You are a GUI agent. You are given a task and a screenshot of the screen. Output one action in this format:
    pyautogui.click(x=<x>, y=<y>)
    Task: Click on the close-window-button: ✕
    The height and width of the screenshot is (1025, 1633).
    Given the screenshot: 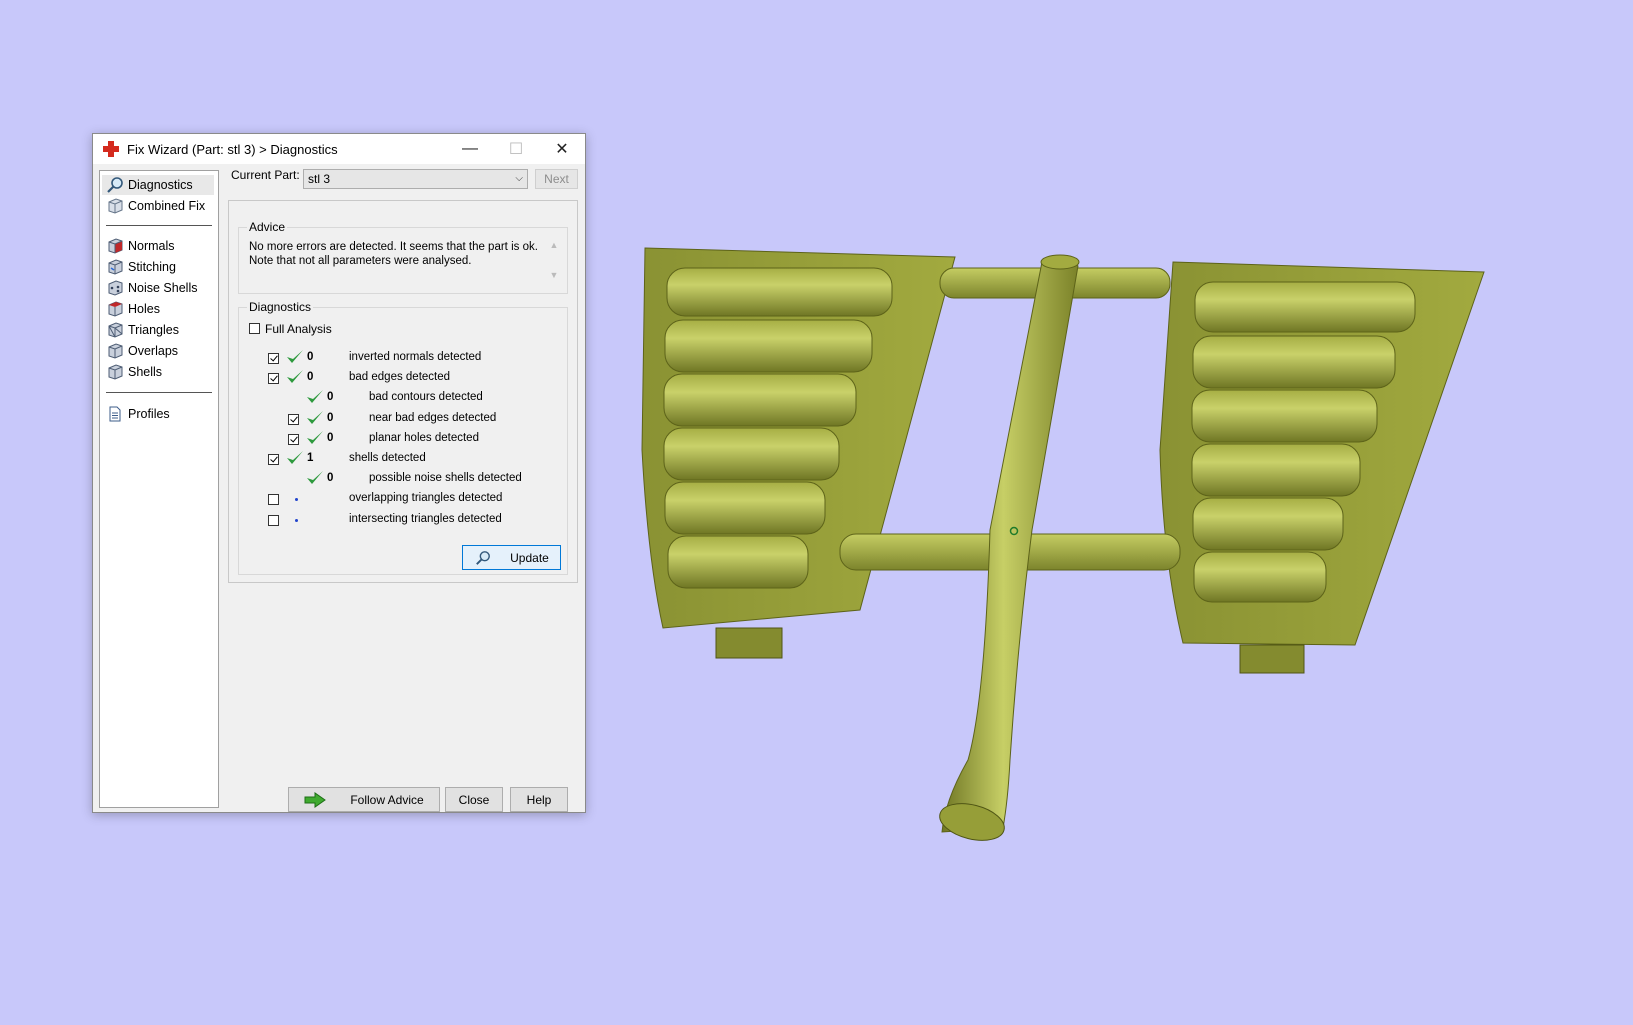 What is the action you would take?
    pyautogui.click(x=562, y=149)
    